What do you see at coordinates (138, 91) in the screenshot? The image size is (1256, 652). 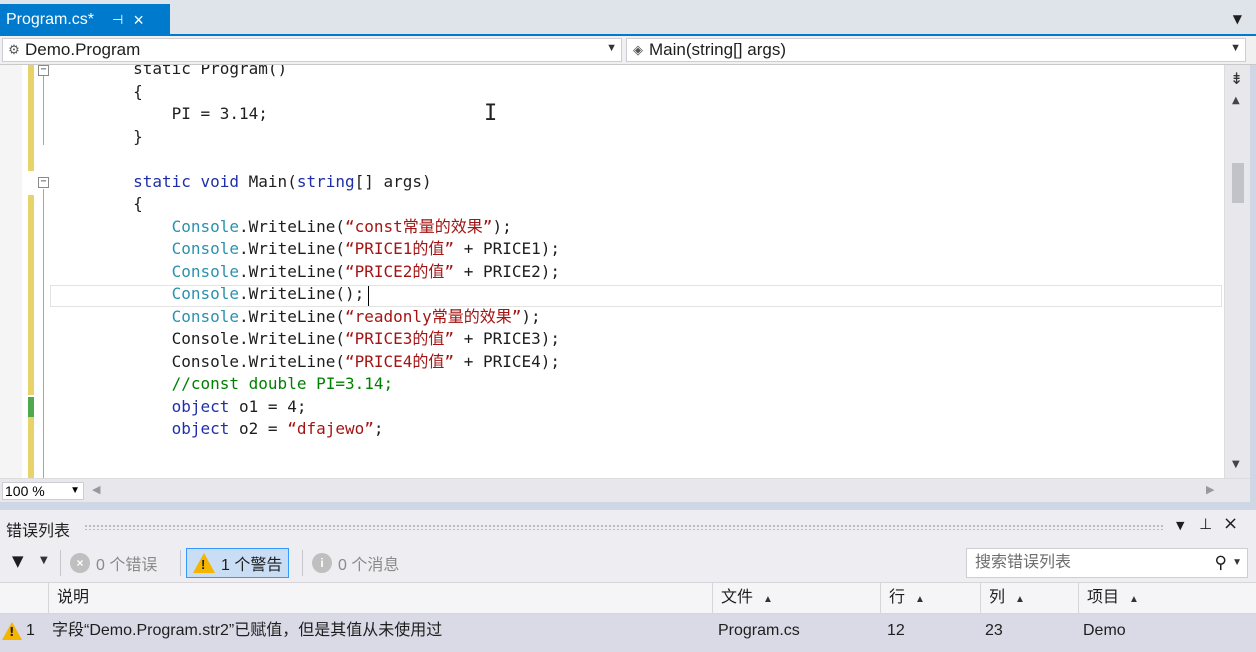 I see `code-token: {` at bounding box center [138, 91].